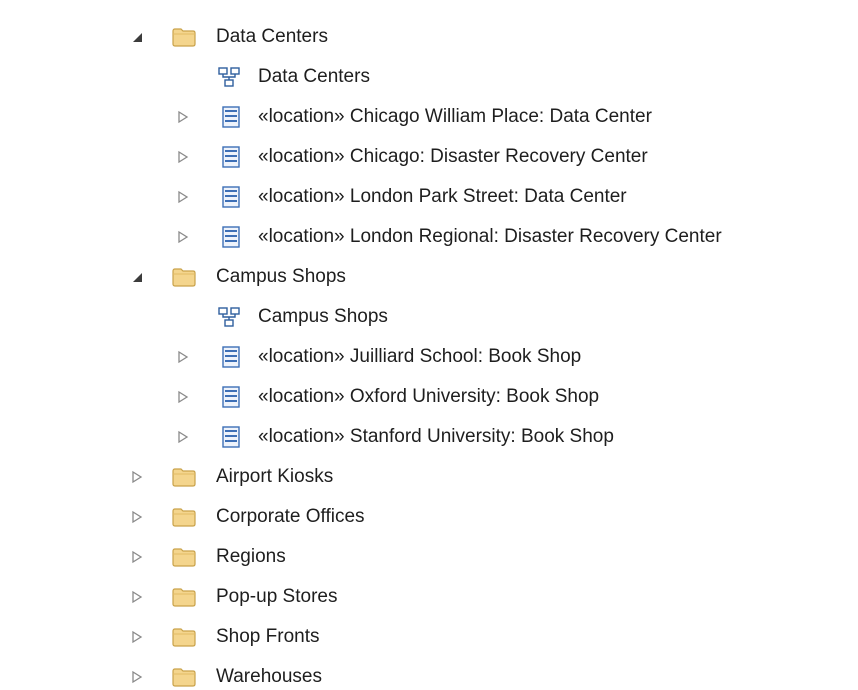 The image size is (858, 690). I want to click on tree-folder-row: Pop-up Stores, so click(429, 597).